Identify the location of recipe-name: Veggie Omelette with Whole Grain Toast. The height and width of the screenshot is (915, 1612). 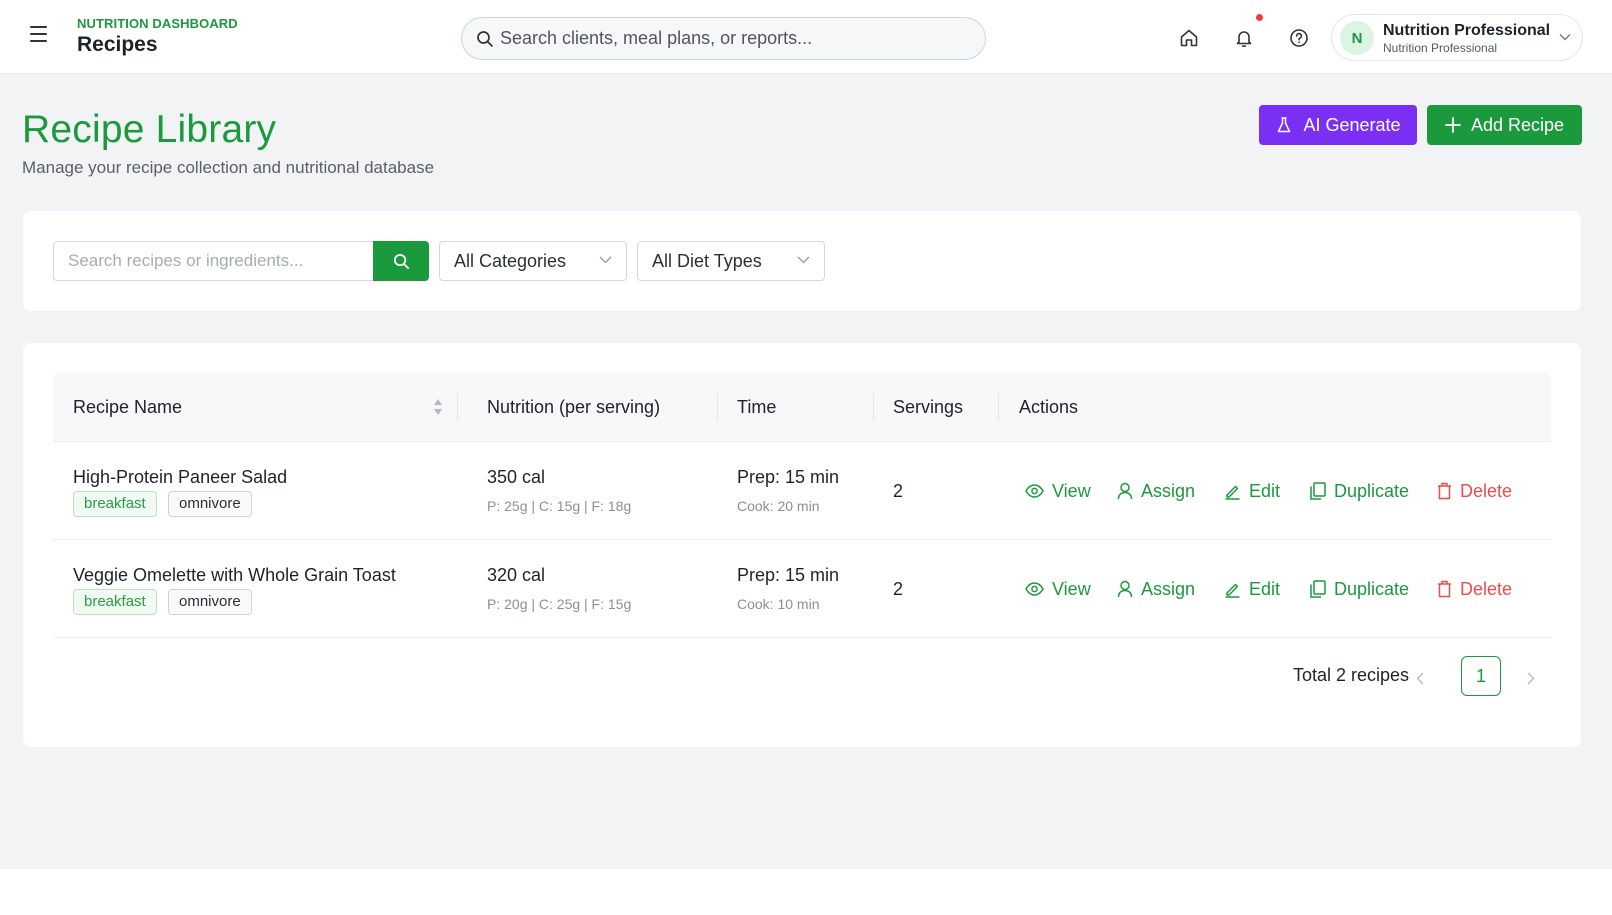
(234, 575).